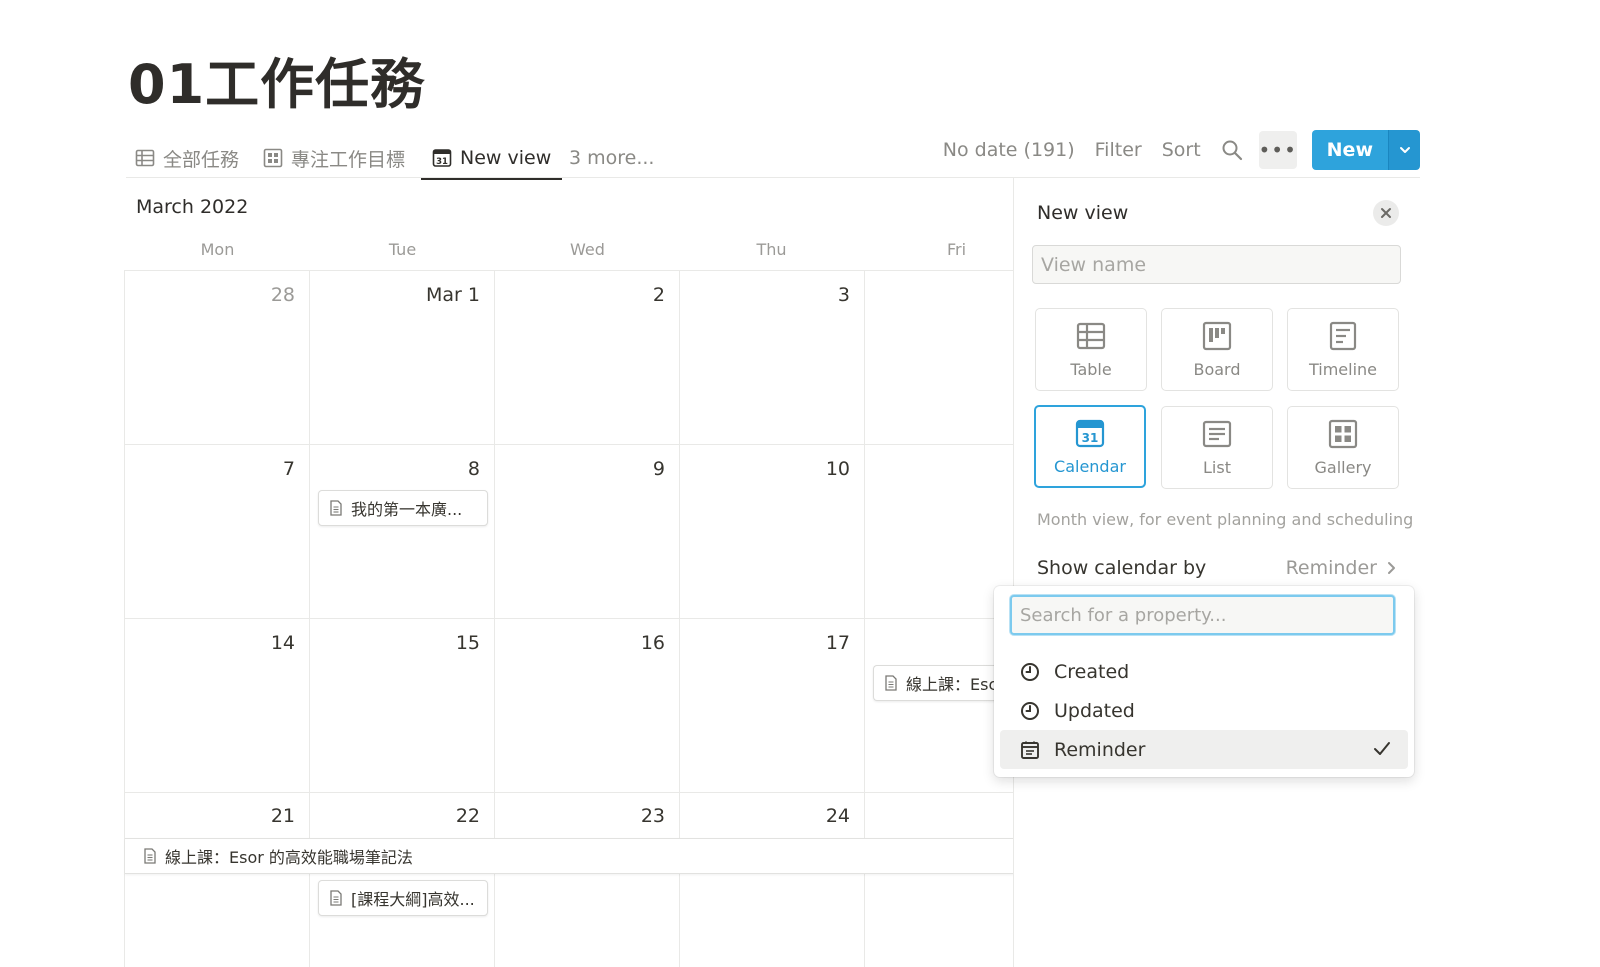 This screenshot has height=967, width=1600. I want to click on property-option-created: Created, so click(1204, 671).